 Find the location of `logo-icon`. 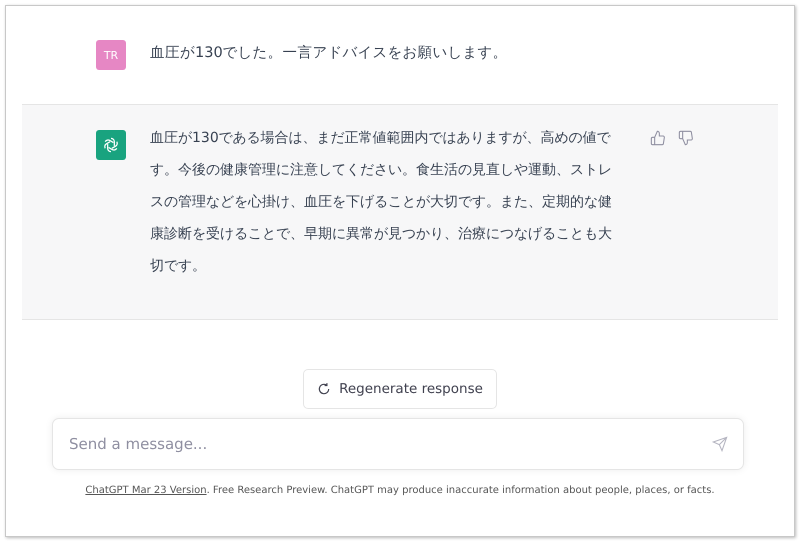

logo-icon is located at coordinates (111, 145).